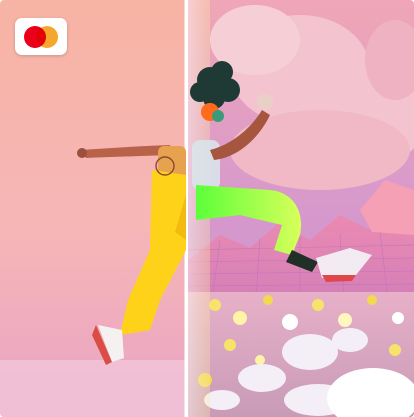  Describe the element at coordinates (93, 388) in the screenshot. I see `left-floor-glow` at that location.